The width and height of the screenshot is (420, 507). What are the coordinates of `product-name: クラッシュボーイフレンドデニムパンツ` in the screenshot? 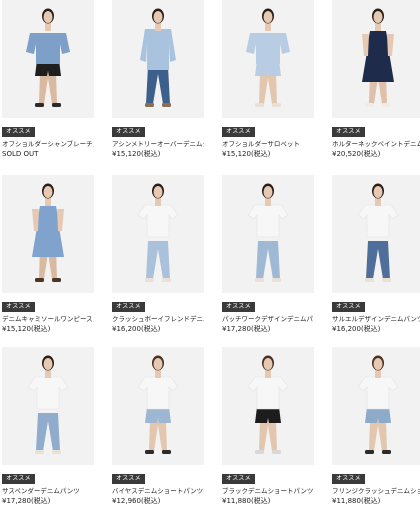 It's located at (158, 319).